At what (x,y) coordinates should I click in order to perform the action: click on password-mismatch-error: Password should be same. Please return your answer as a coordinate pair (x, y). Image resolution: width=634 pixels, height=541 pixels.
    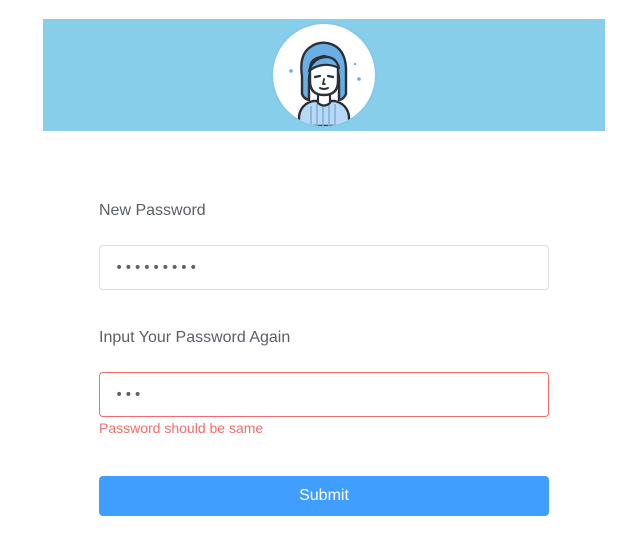
    Looking at the image, I should click on (181, 428).